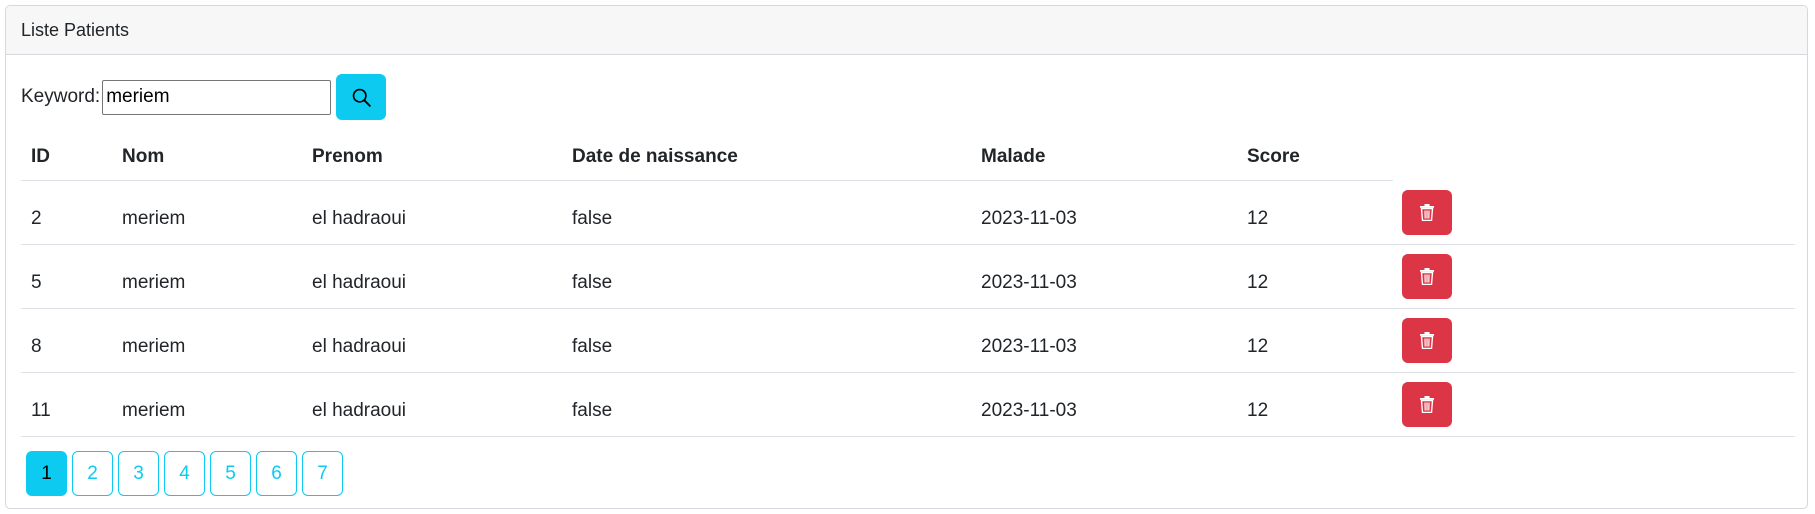  I want to click on table-row: 2 meriem el hadraoui false 2023-11-03 12, so click(908, 212).